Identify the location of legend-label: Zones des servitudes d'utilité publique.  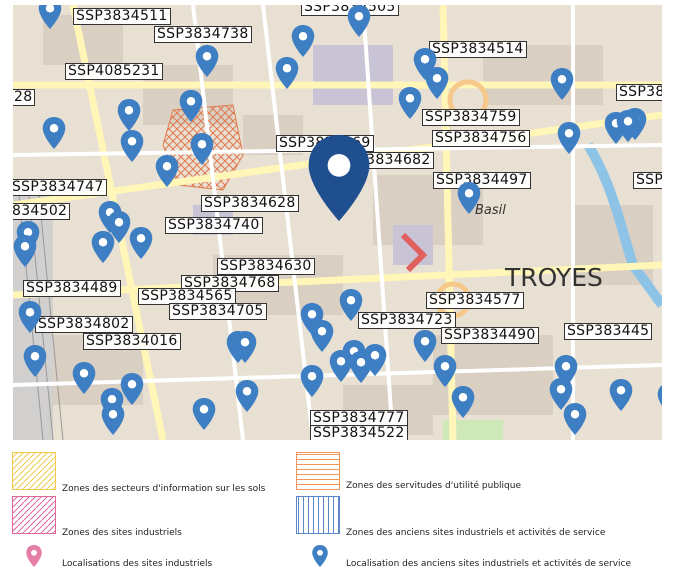
(433, 486).